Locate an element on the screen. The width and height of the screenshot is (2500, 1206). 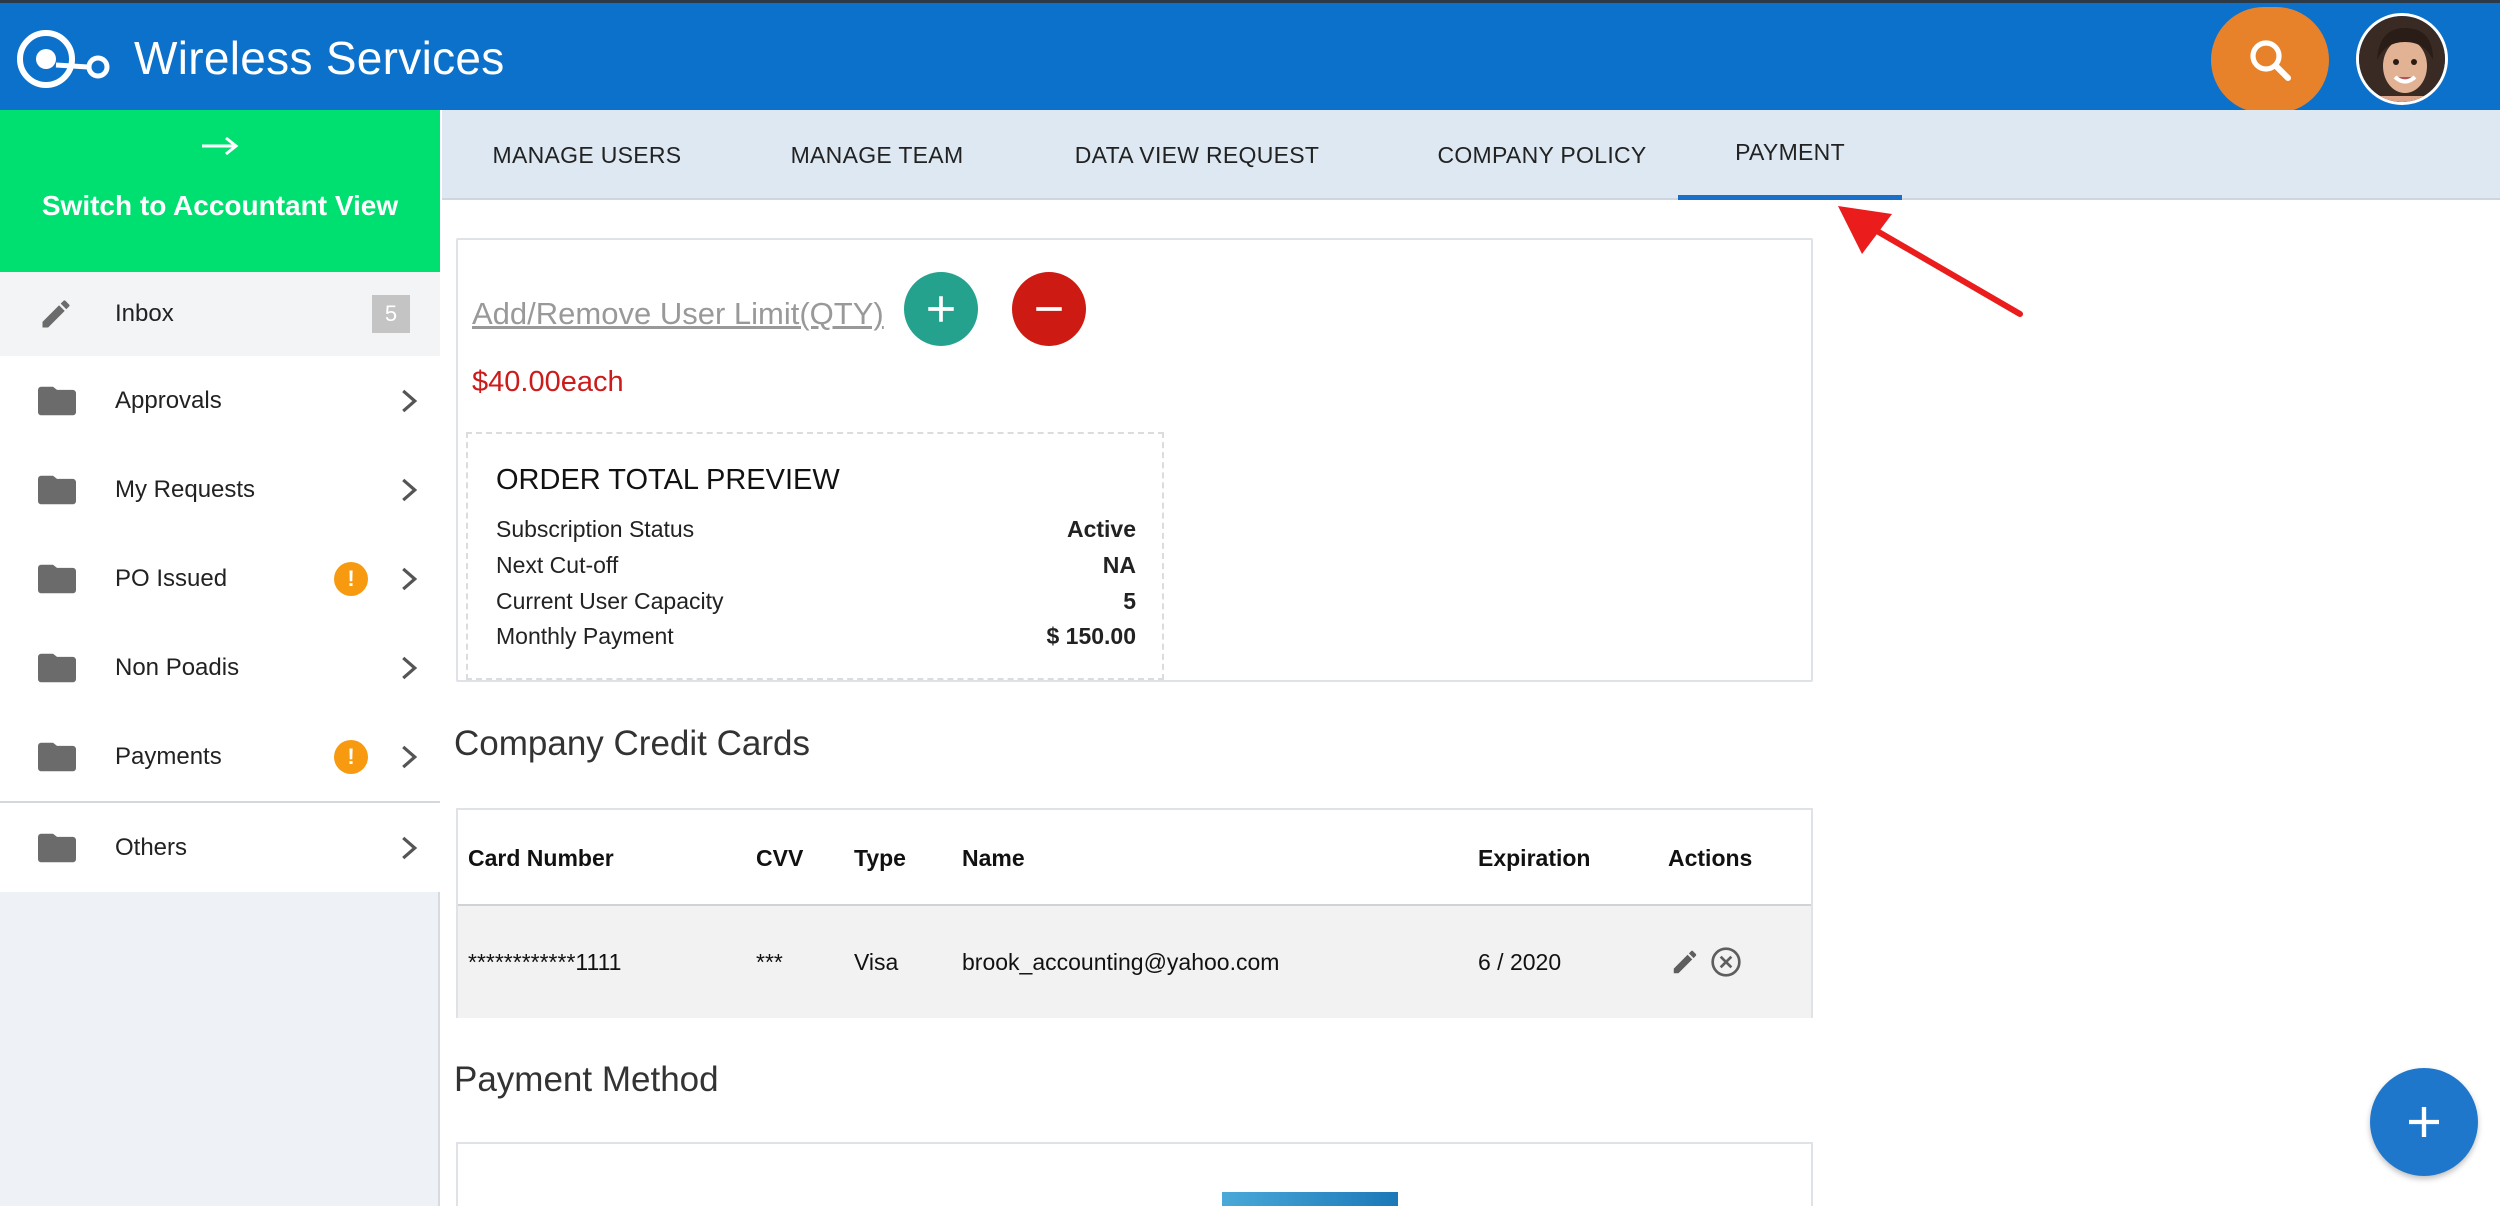
column-expiration: Expiration is located at coordinates (1534, 857).